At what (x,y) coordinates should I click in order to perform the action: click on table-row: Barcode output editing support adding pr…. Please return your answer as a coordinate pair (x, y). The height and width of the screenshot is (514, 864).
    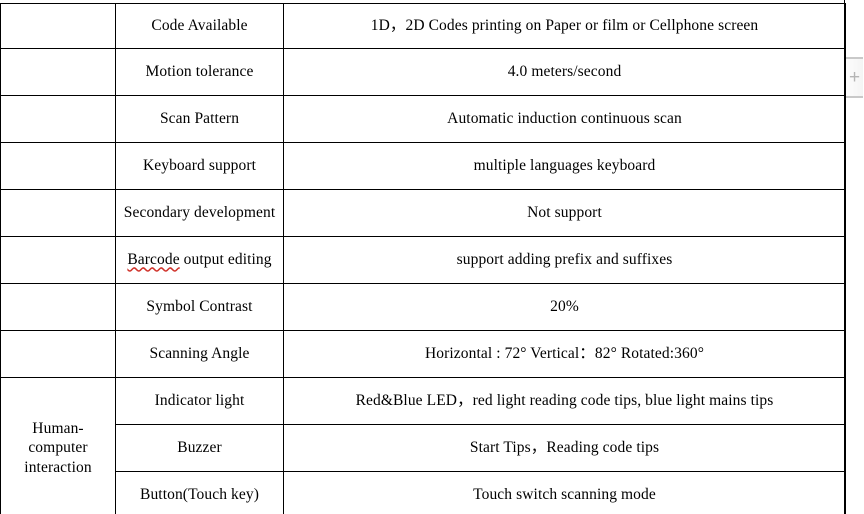
    Looking at the image, I should click on (423, 260).